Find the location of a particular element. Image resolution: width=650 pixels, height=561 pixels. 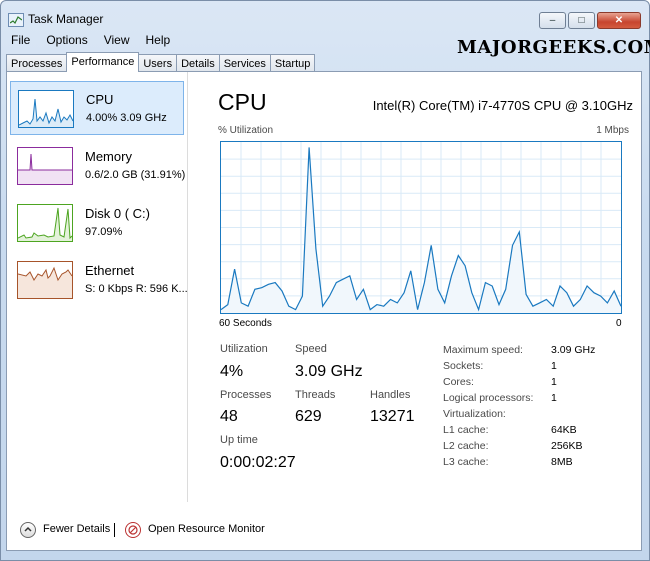

sidebar-item-detail: 0.6/2.0 GB (31.91%) is located at coordinates (135, 175).